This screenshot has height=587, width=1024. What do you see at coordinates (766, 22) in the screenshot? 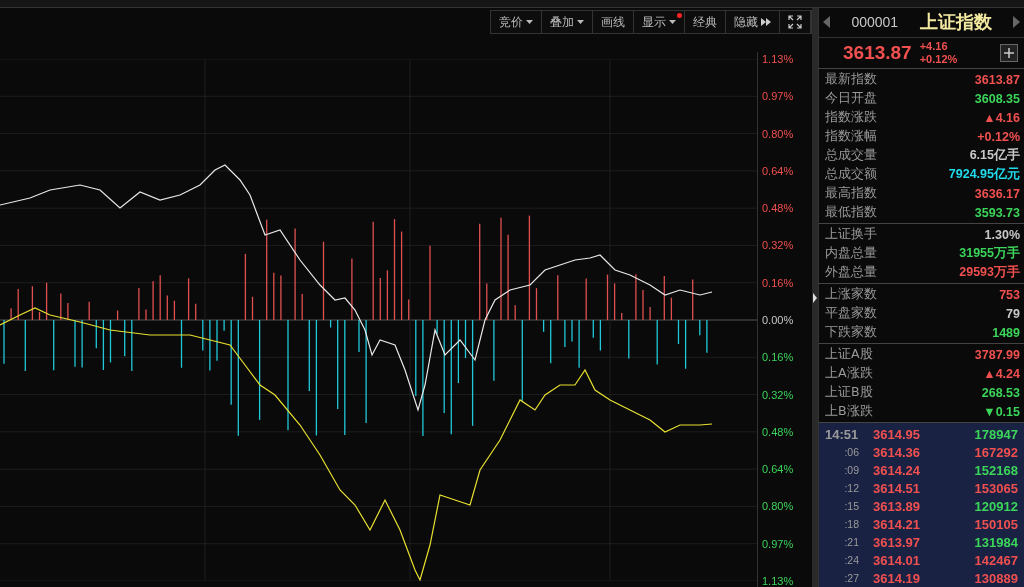
I see `double-arrow-icon` at bounding box center [766, 22].